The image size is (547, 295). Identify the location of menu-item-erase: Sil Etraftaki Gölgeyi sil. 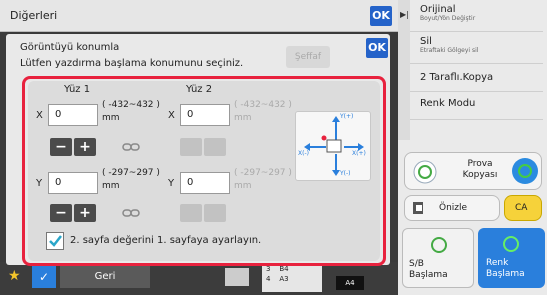
(476, 48).